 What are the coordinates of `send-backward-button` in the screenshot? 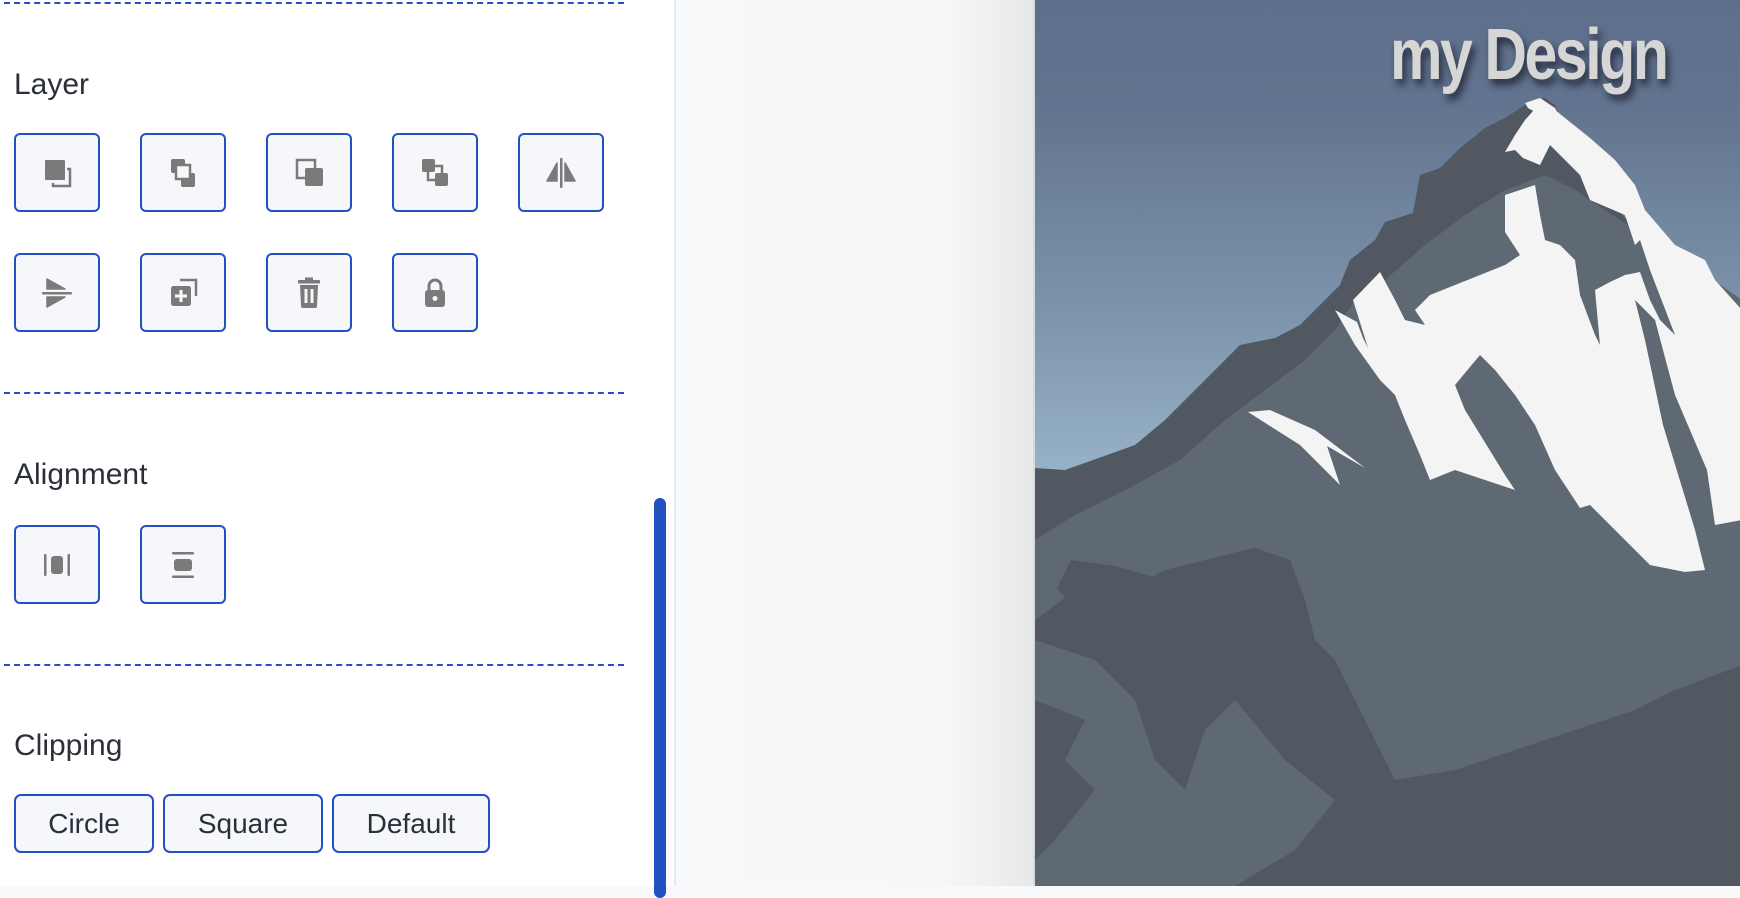 It's located at (183, 172).